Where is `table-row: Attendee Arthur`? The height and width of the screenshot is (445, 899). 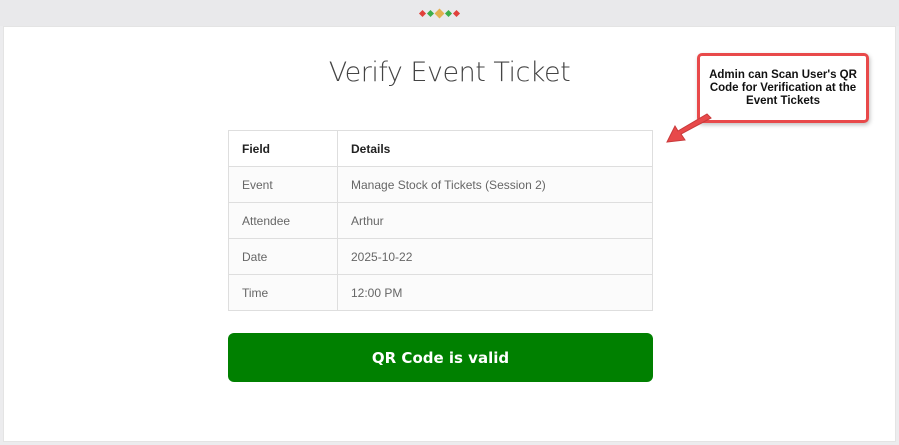 table-row: Attendee Arthur is located at coordinates (440, 220).